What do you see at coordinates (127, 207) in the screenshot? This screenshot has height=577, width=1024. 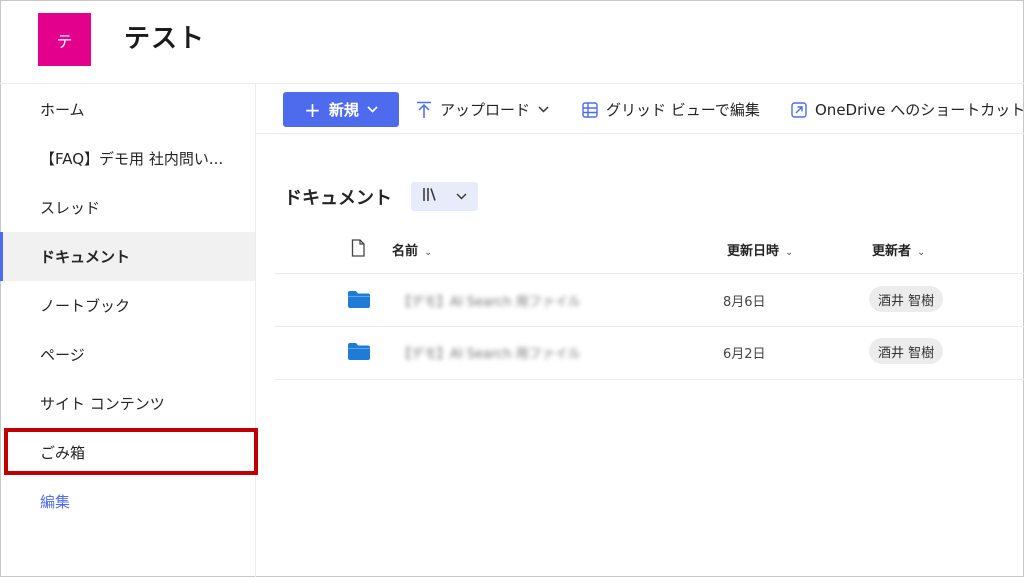 I see `nav-item-threads: スレッド` at bounding box center [127, 207].